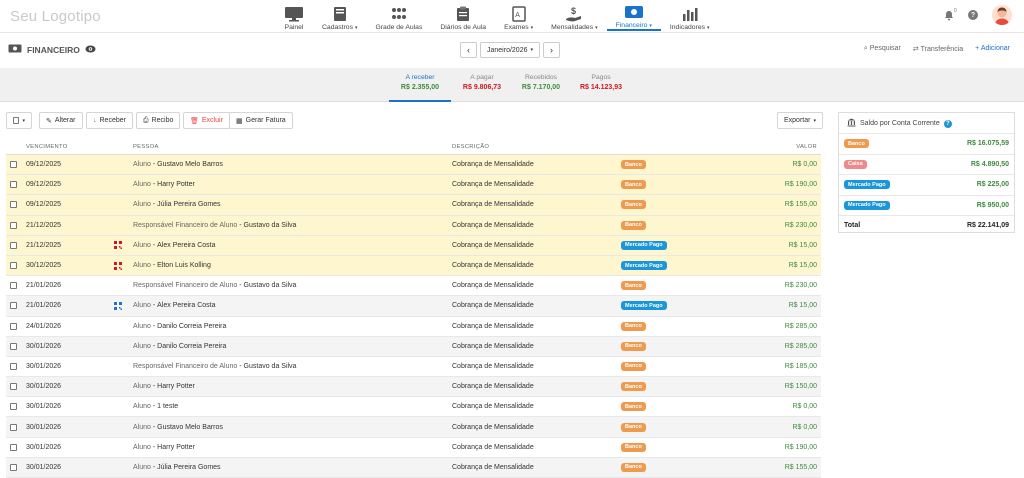 The image size is (1024, 478). I want to click on receive-button: ↓ Receber, so click(109, 120).